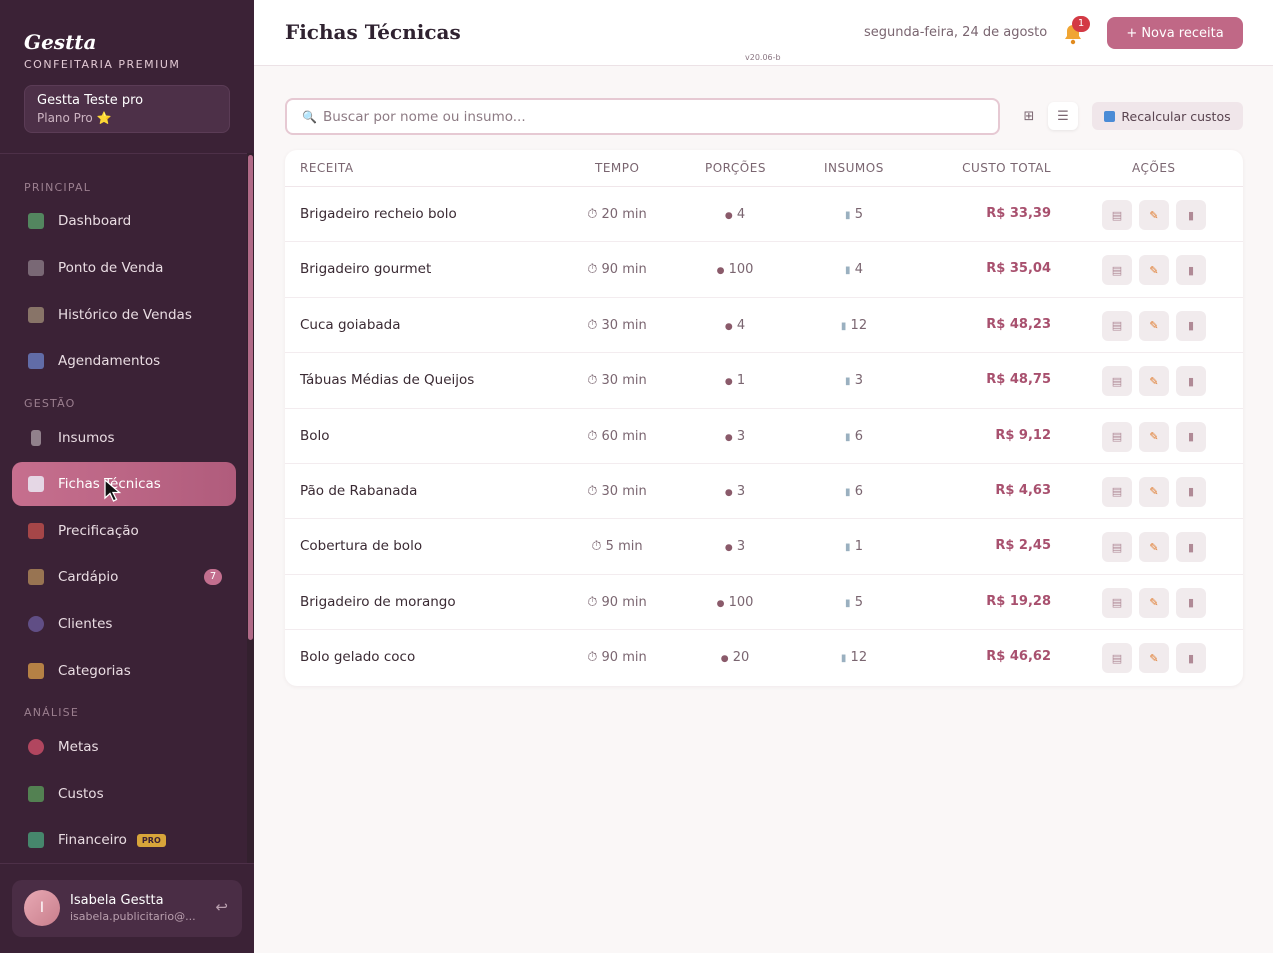  Describe the element at coordinates (124, 794) in the screenshot. I see `sidebar-item-custos: Custos` at that location.